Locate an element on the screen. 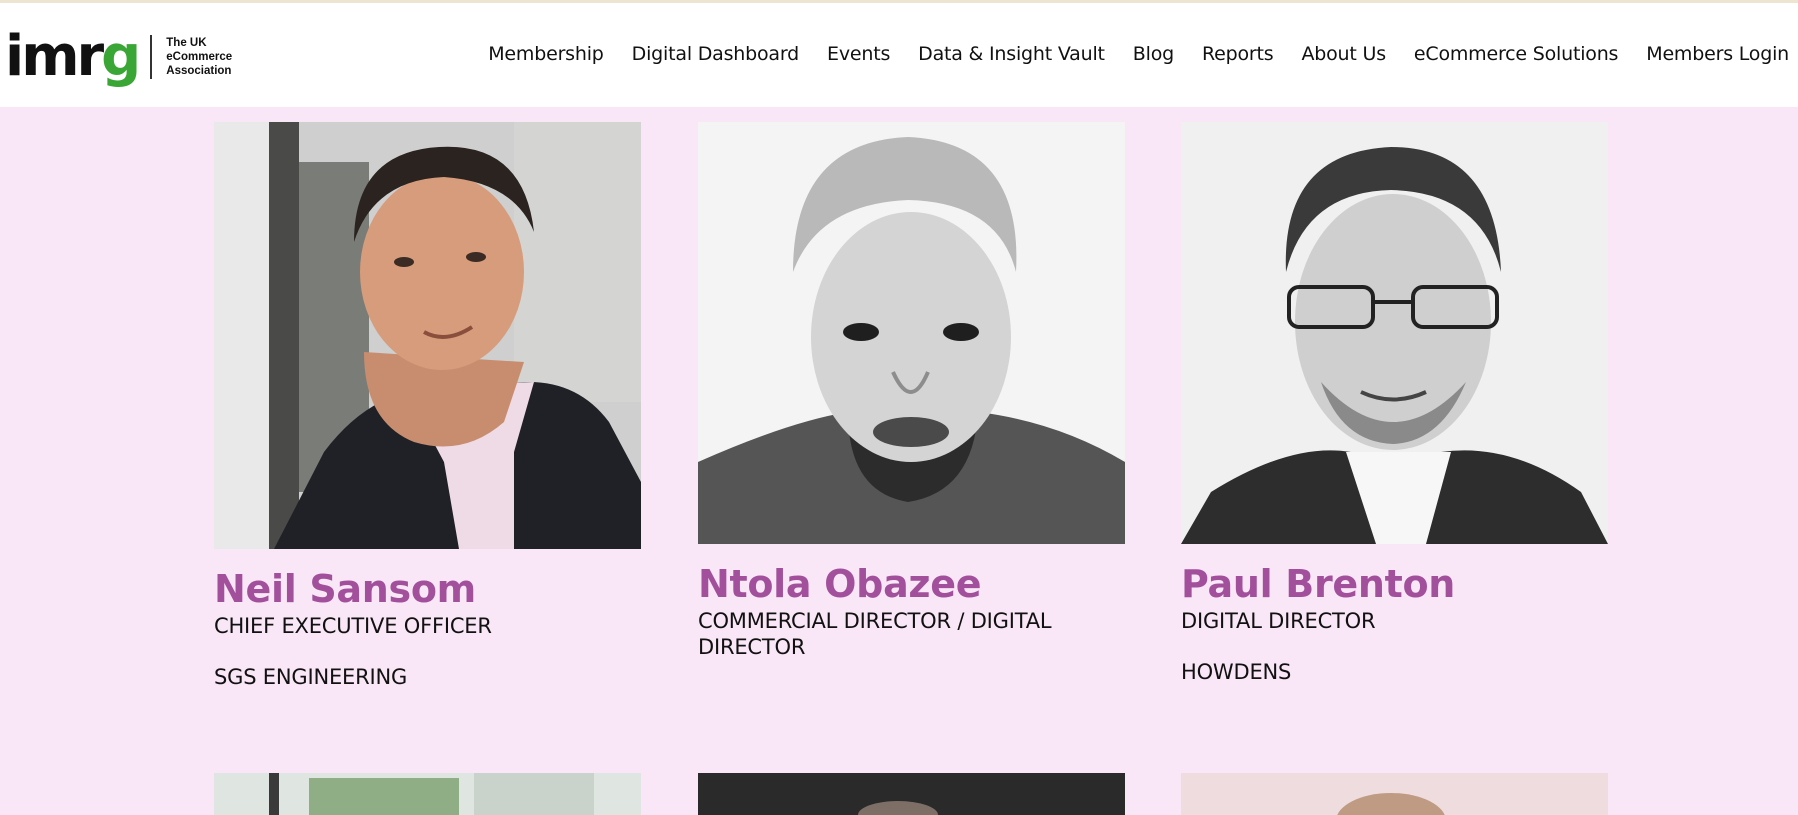  person-company: HOWDENS is located at coordinates (1236, 672).